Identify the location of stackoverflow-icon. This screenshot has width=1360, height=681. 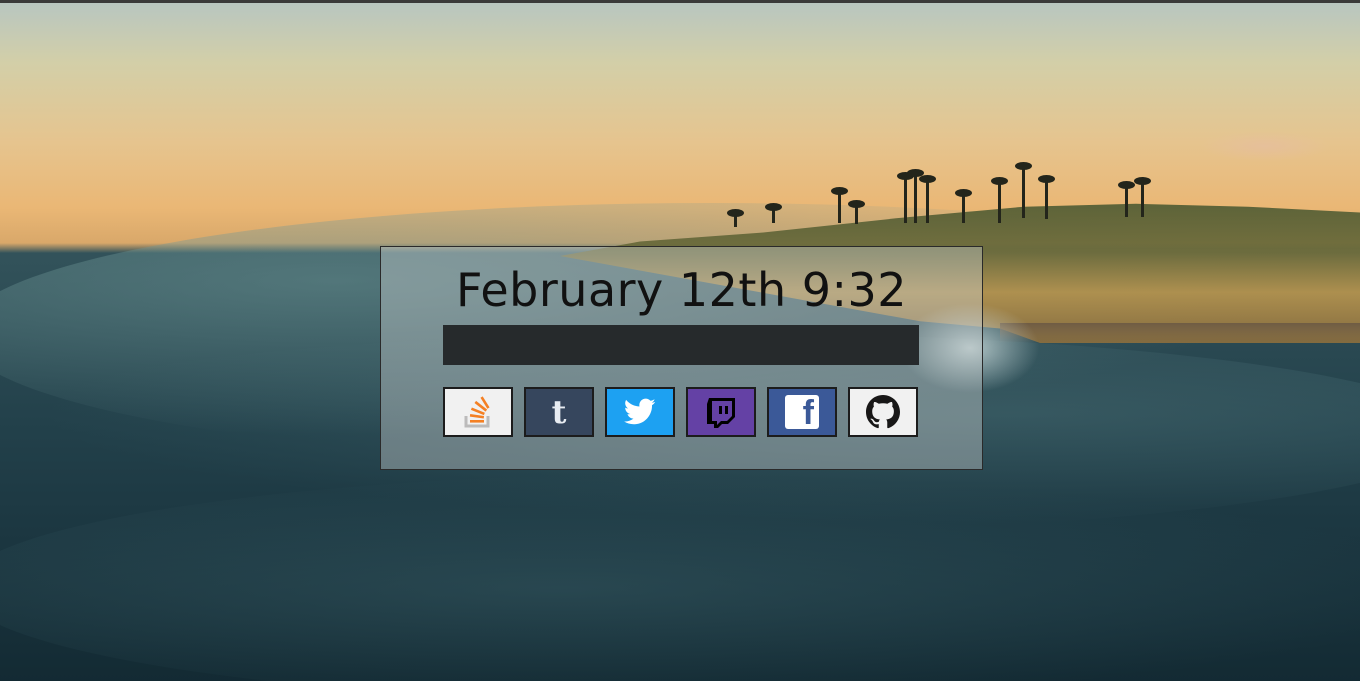
(478, 412).